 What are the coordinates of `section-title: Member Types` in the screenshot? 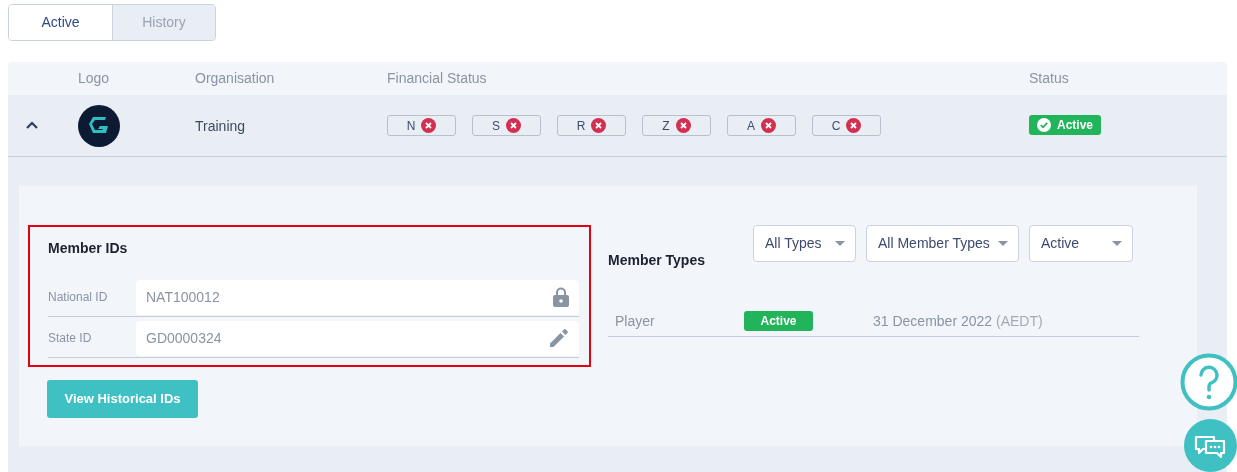 It's located at (657, 260).